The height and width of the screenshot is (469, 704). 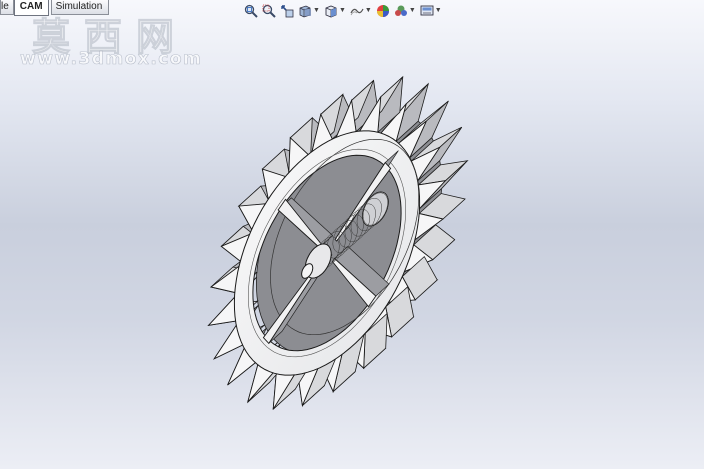 I want to click on previous-view-button, so click(x=287, y=11).